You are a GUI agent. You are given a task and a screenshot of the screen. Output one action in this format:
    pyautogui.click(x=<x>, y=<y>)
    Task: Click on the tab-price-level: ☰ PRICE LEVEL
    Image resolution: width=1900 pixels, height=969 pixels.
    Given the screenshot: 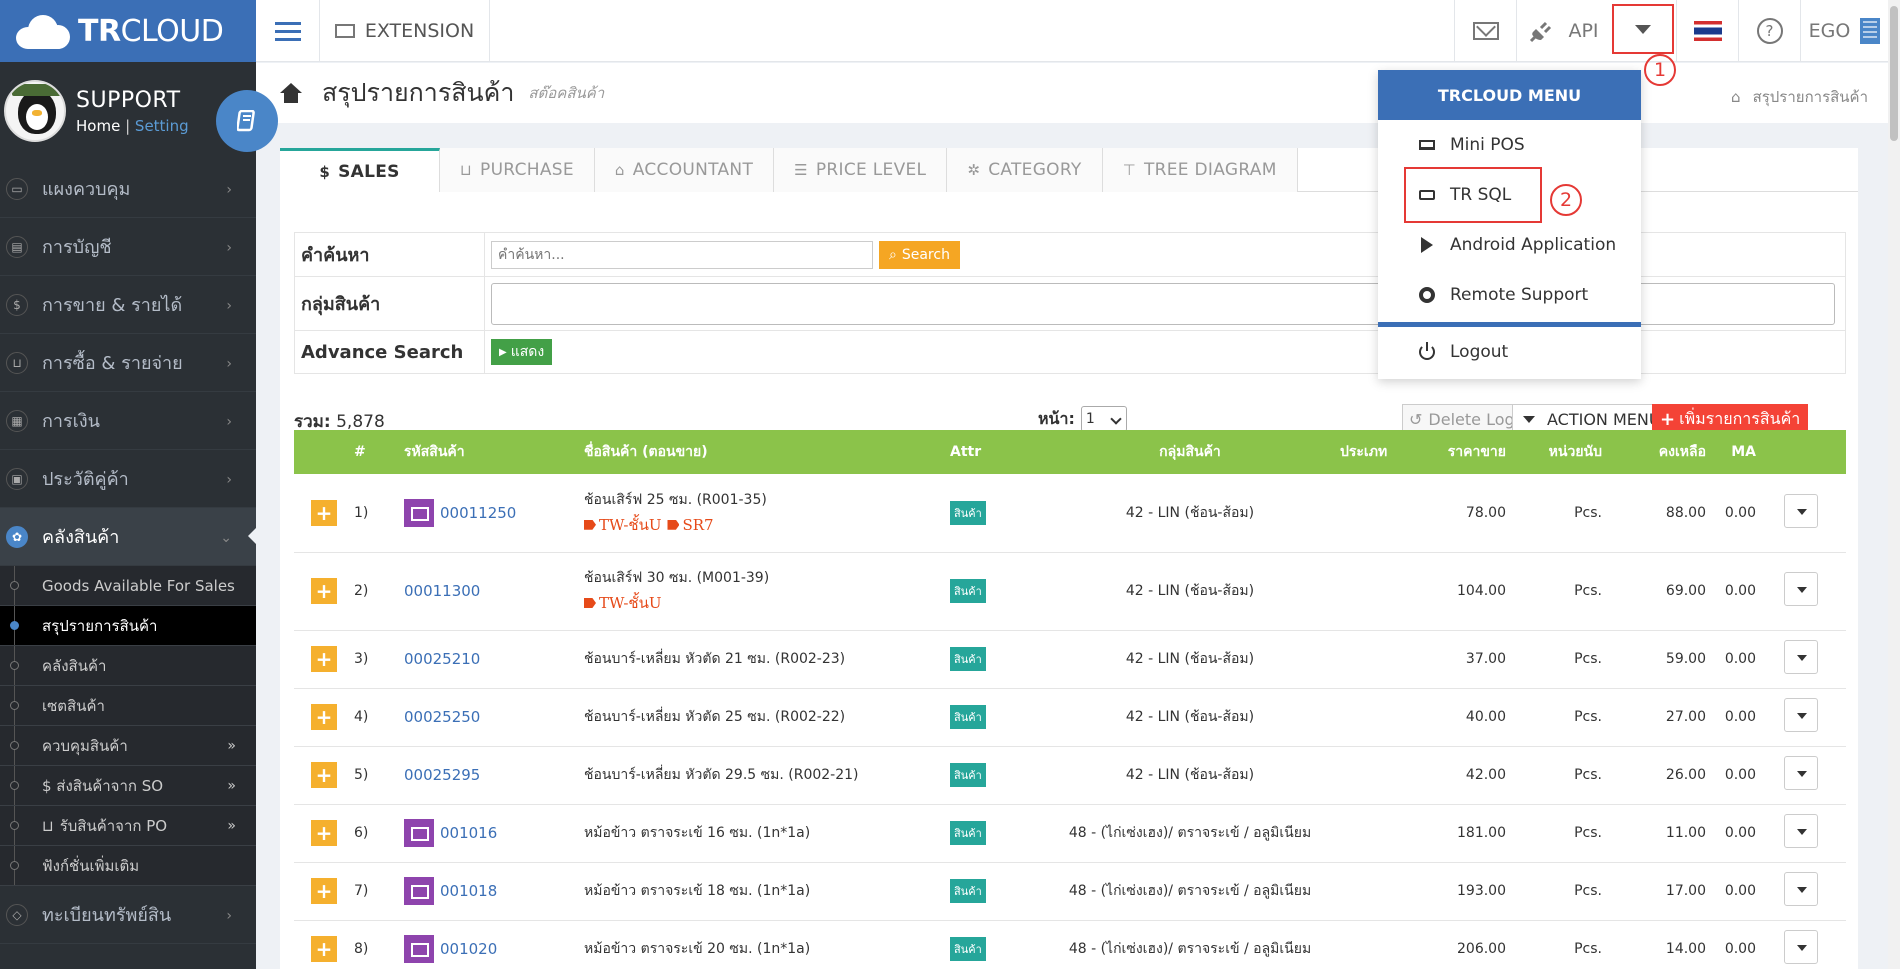 What is the action you would take?
    pyautogui.click(x=861, y=170)
    